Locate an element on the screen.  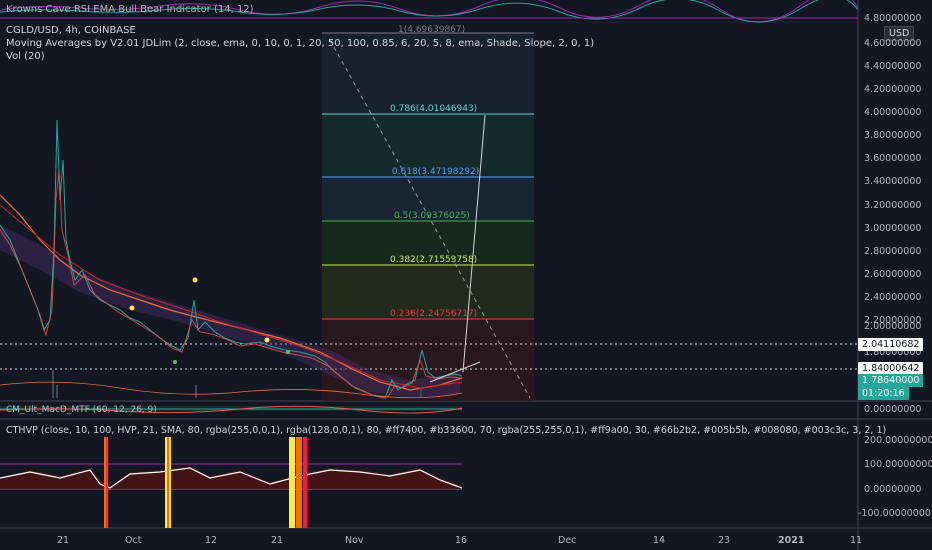
fib-label-1: 1(4.69639867) is located at coordinates (432, 30).